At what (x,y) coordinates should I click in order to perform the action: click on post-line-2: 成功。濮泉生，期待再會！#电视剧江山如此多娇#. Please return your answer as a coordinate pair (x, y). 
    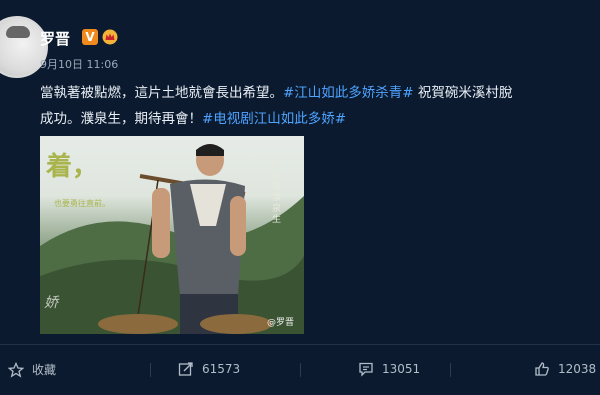
    Looking at the image, I should click on (320, 119).